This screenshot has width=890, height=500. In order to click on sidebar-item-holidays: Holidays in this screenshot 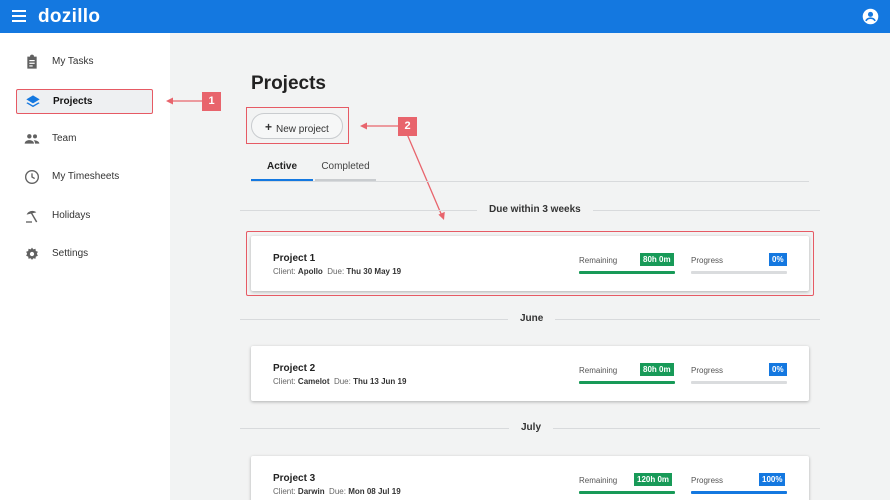, I will do `click(84, 216)`.